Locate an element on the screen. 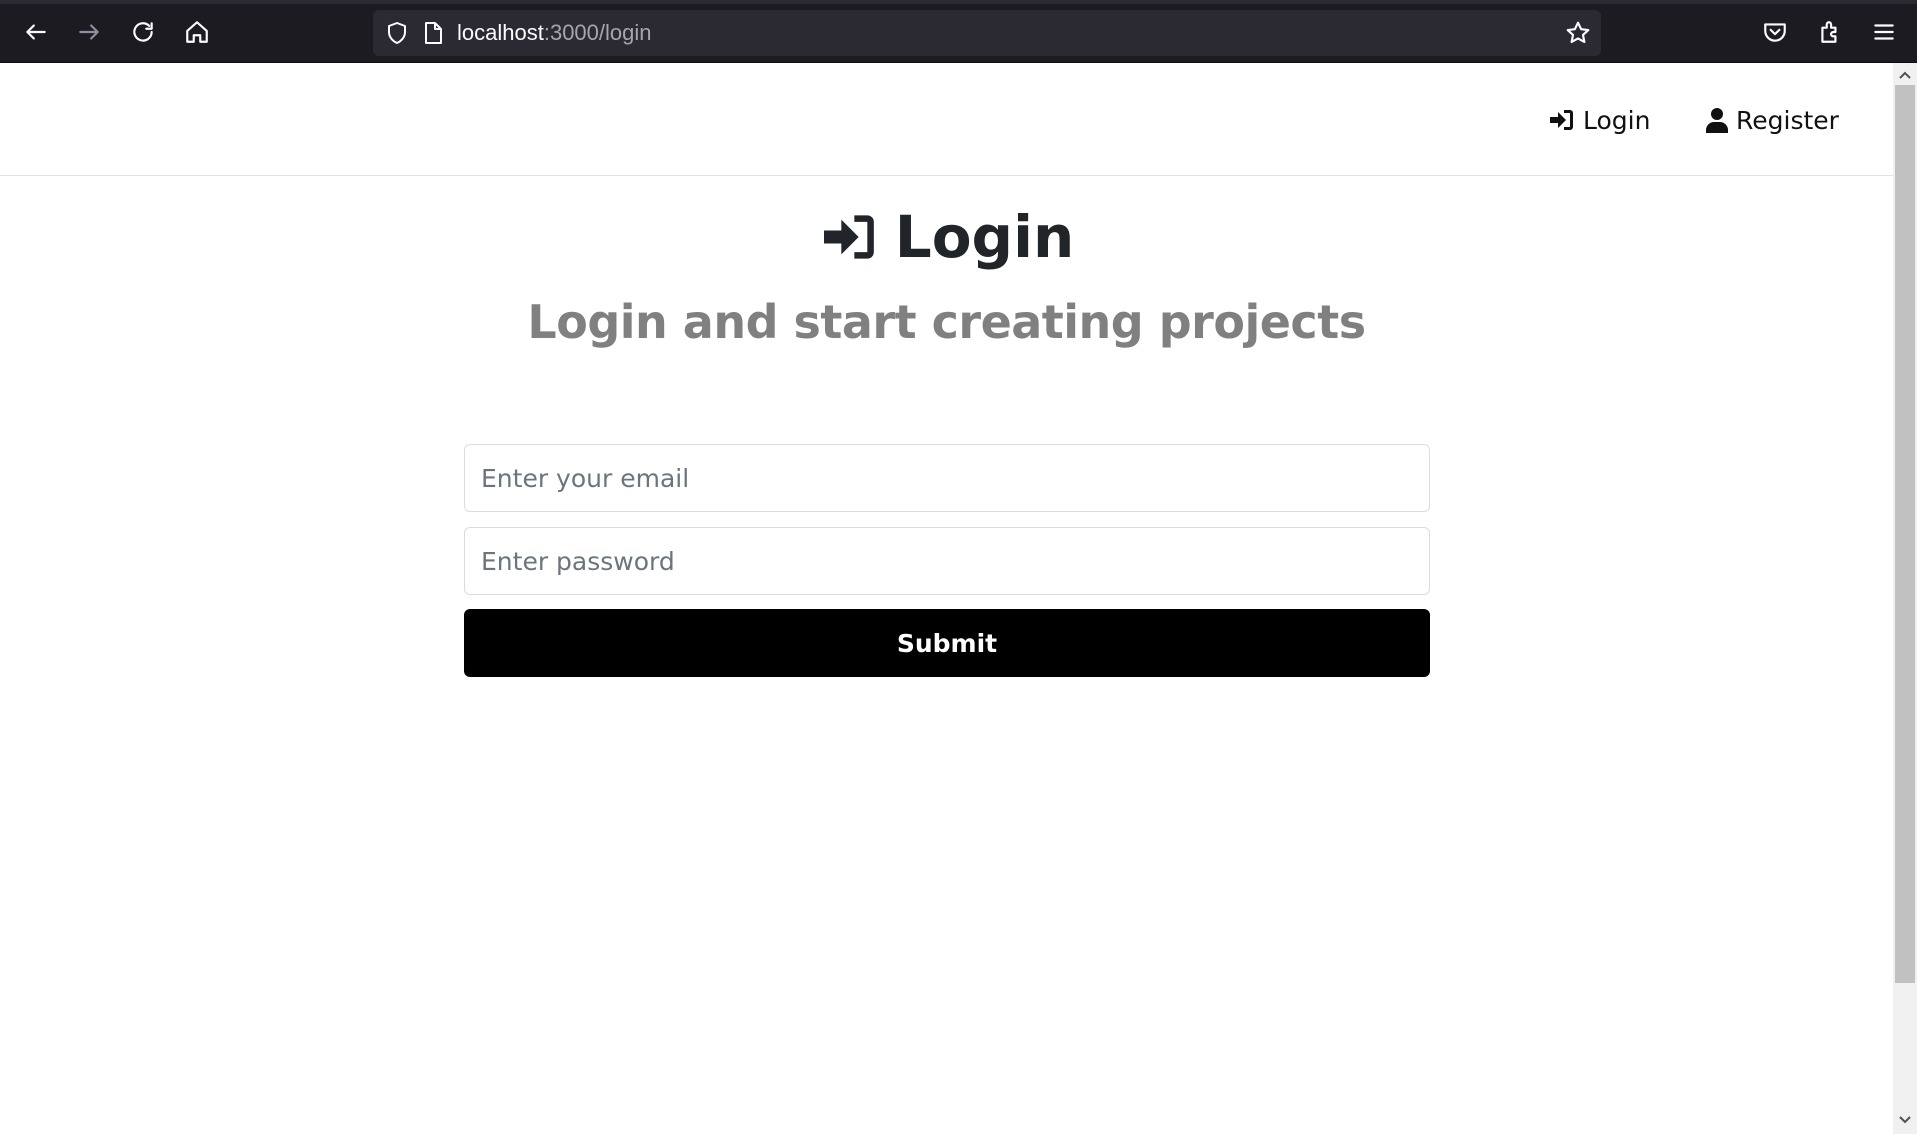 This screenshot has width=1917, height=1134. forward-icon is located at coordinates (89, 32).